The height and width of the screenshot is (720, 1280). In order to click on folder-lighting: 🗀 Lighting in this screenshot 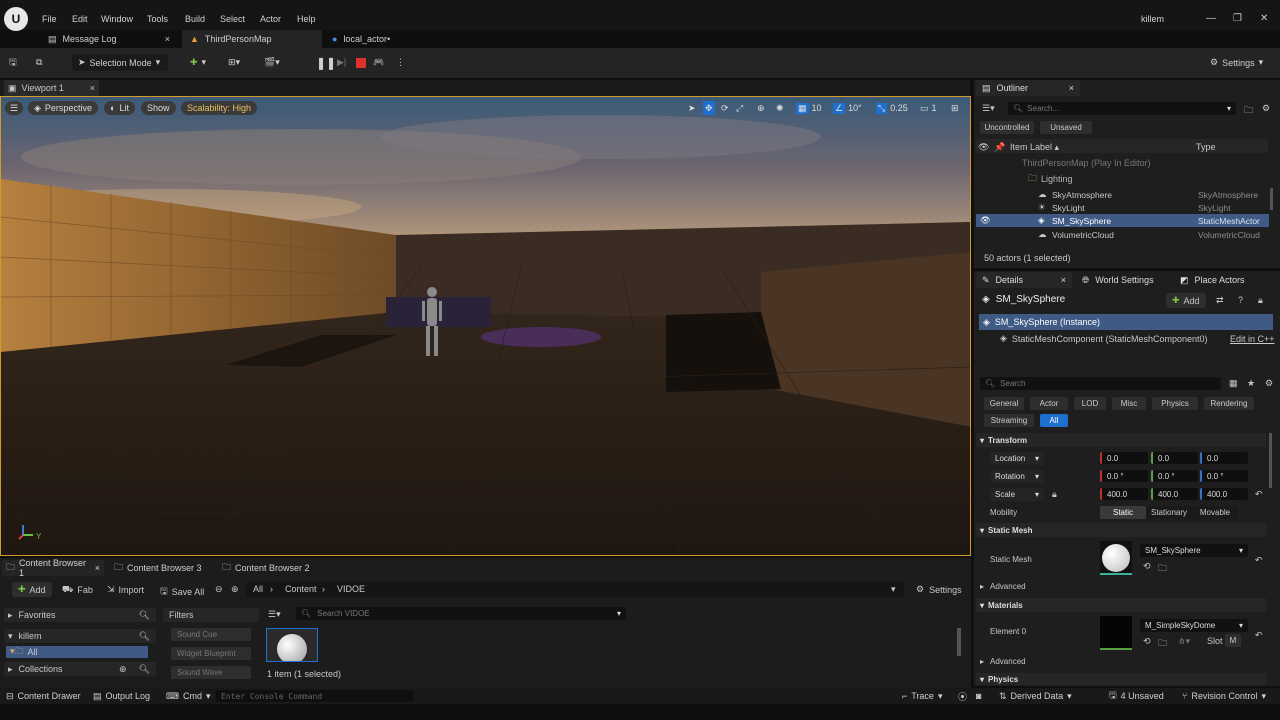, I will do `click(1050, 179)`.